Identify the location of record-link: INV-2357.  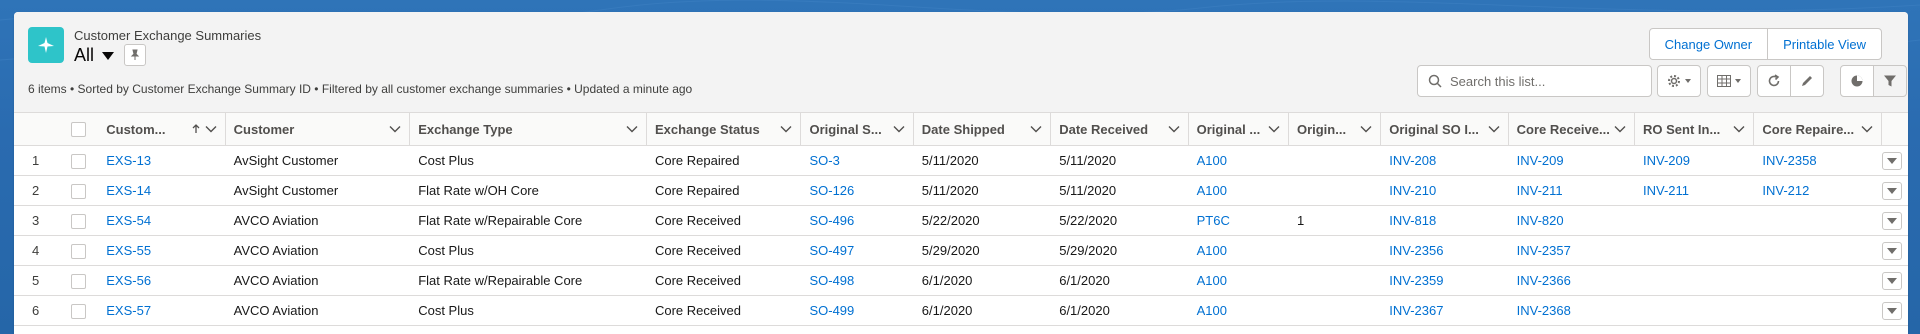
(1544, 250).